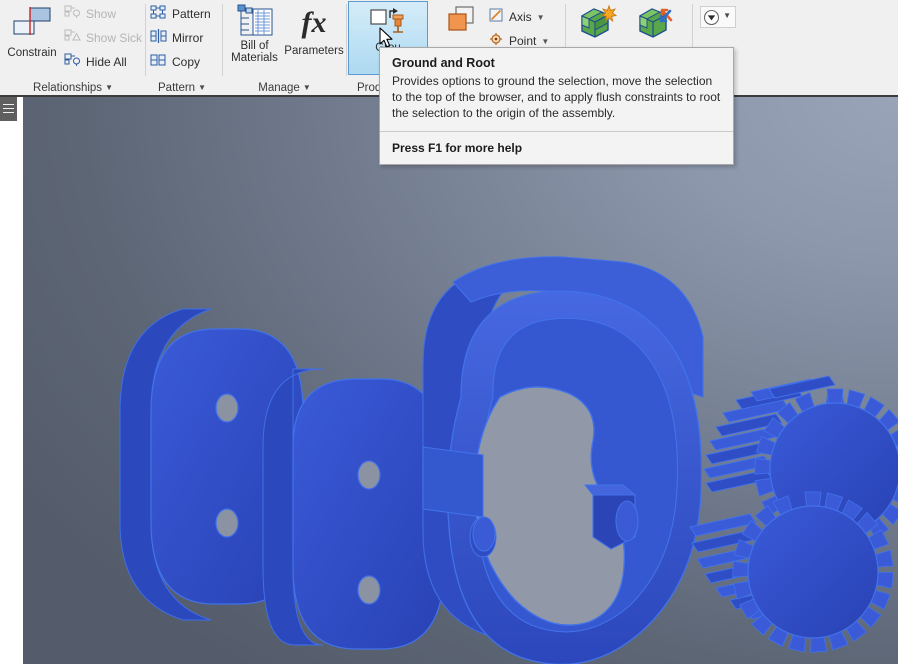 Image resolution: width=898 pixels, height=664 pixels. I want to click on bill-of-materials-icon, so click(254, 21).